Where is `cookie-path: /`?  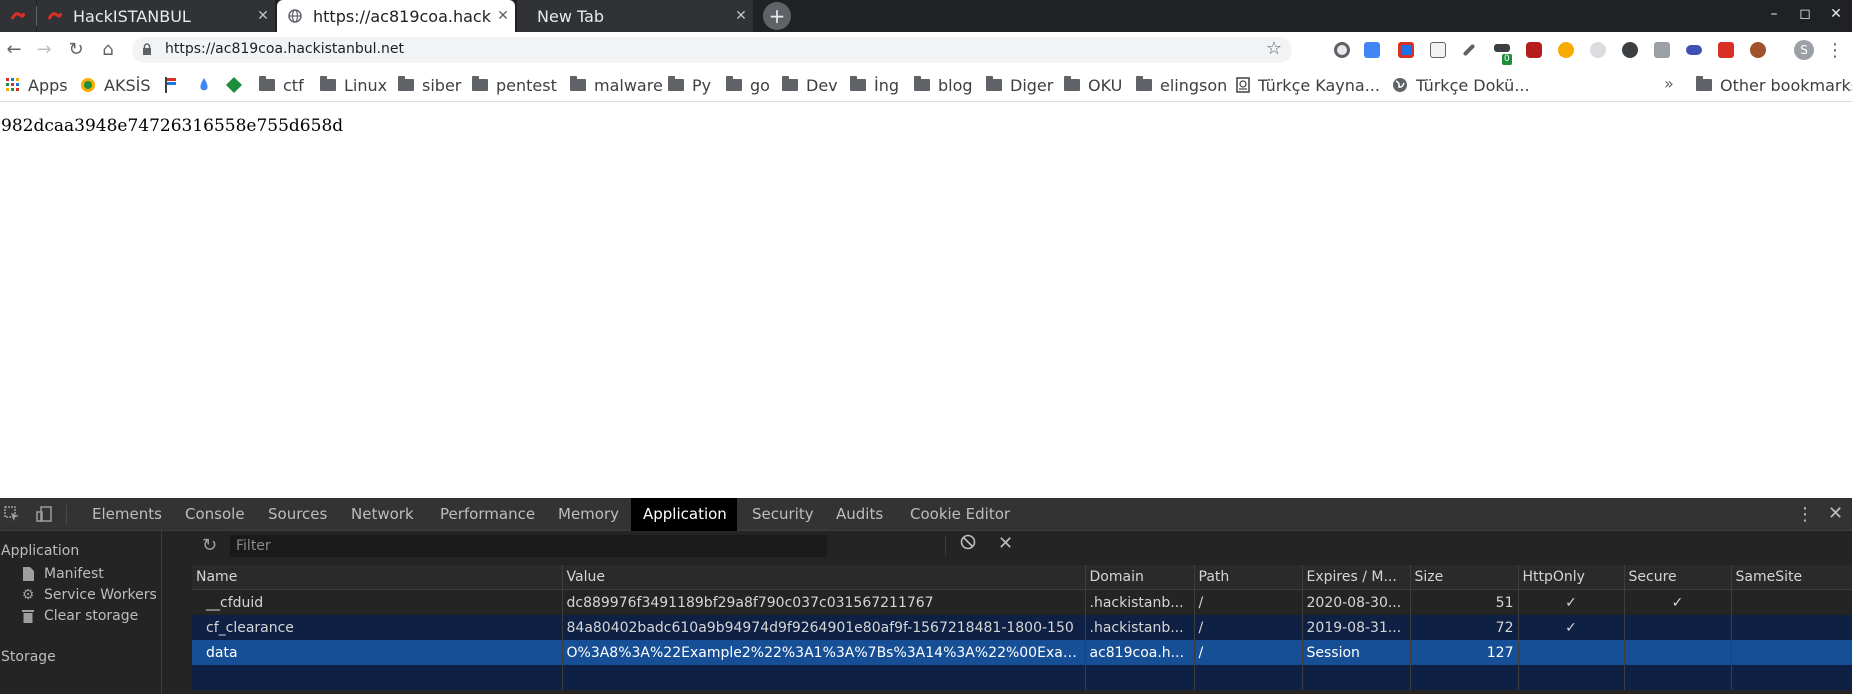 cookie-path: / is located at coordinates (1248, 602).